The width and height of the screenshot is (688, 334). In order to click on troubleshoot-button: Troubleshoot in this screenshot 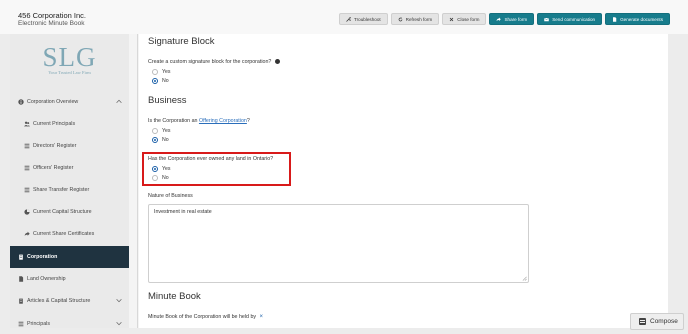, I will do `click(363, 19)`.